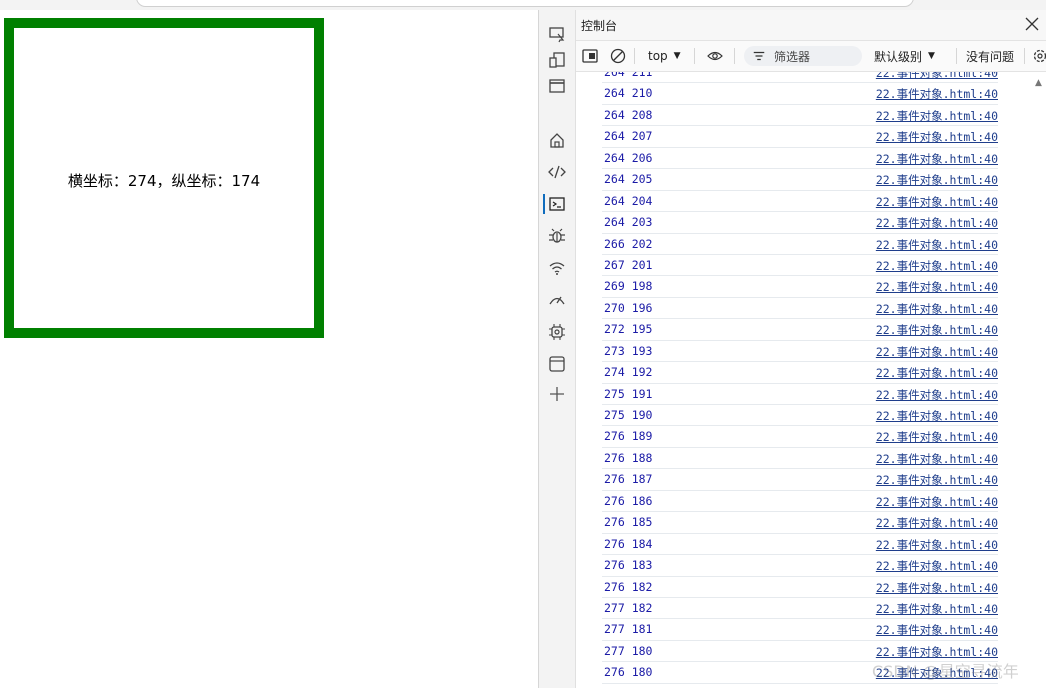 The width and height of the screenshot is (1046, 688). I want to click on code-icon, so click(557, 172).